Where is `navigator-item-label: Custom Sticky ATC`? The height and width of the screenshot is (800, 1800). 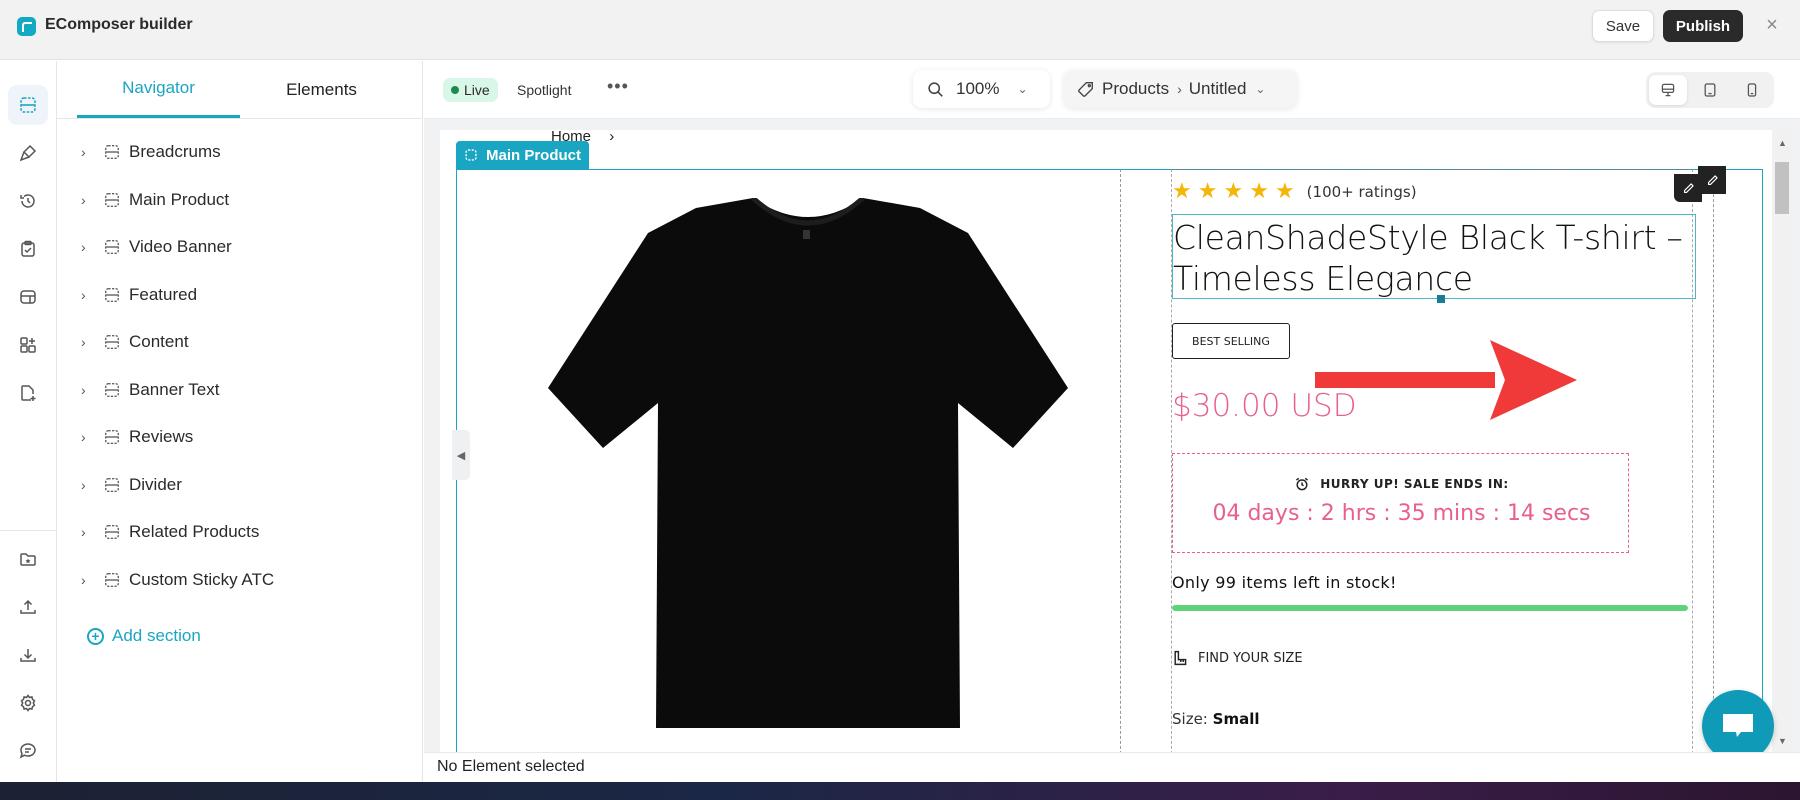
navigator-item-label: Custom Sticky ATC is located at coordinates (202, 579).